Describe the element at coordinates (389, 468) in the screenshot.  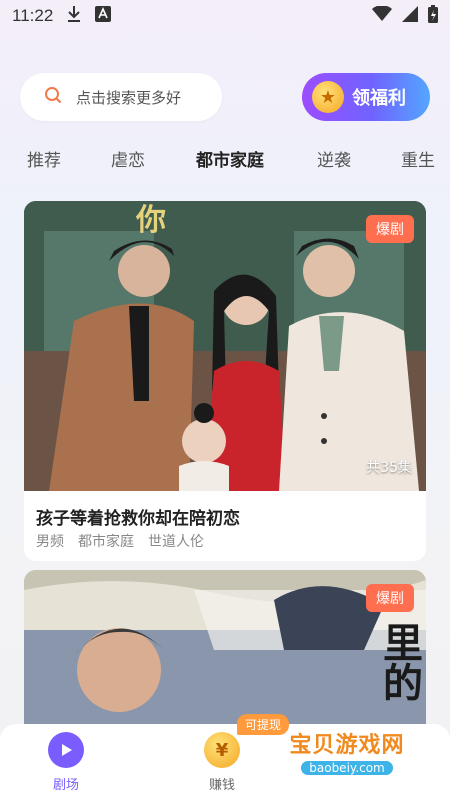
I see `episode-count: 共35集` at that location.